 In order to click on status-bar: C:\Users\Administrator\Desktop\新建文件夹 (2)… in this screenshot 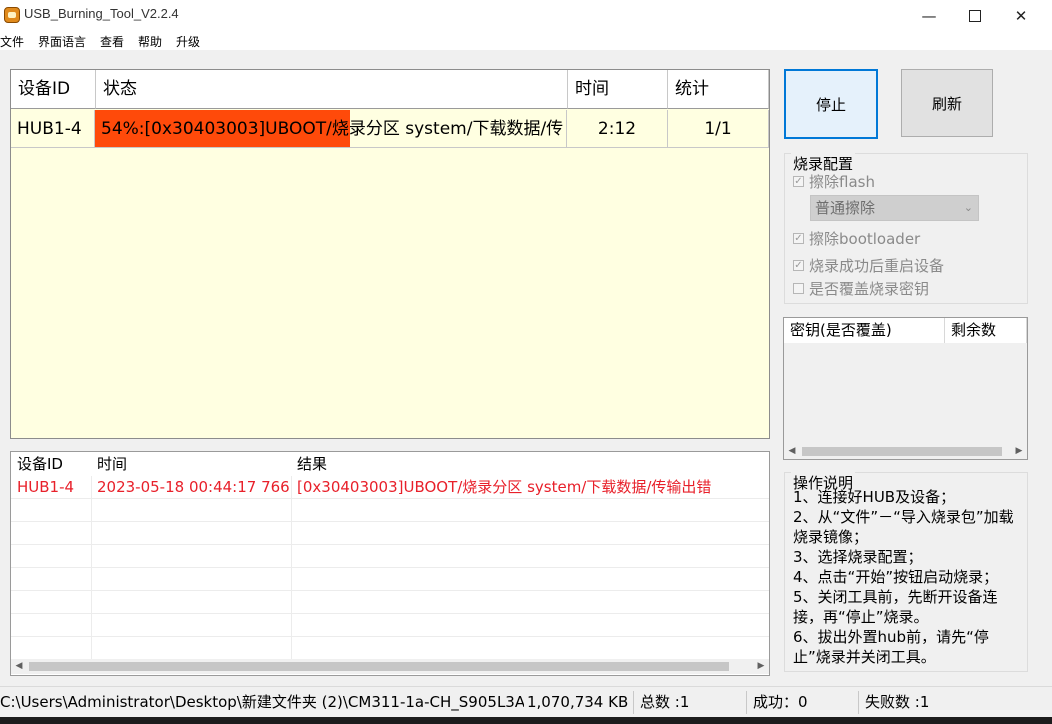, I will do `click(526, 701)`.